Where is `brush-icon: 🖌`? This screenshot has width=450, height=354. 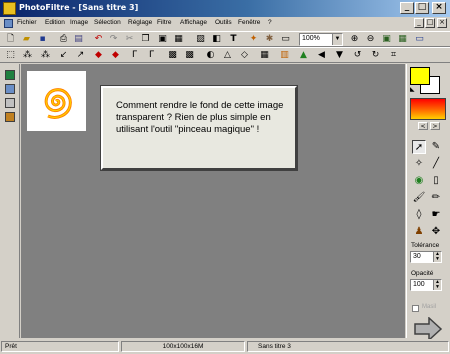 brush-icon: 🖌 is located at coordinates (419, 198).